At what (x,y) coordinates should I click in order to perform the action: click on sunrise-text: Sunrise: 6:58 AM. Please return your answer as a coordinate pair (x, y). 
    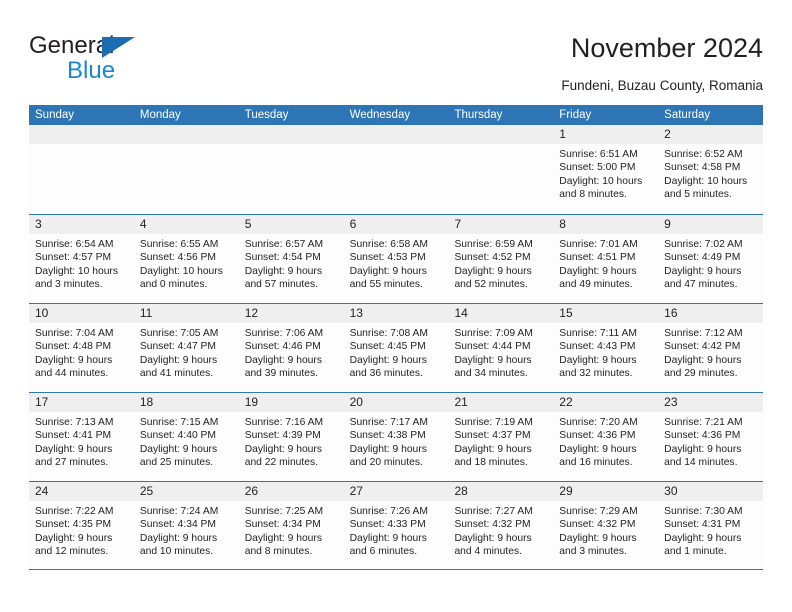
    Looking at the image, I should click on (388, 244).